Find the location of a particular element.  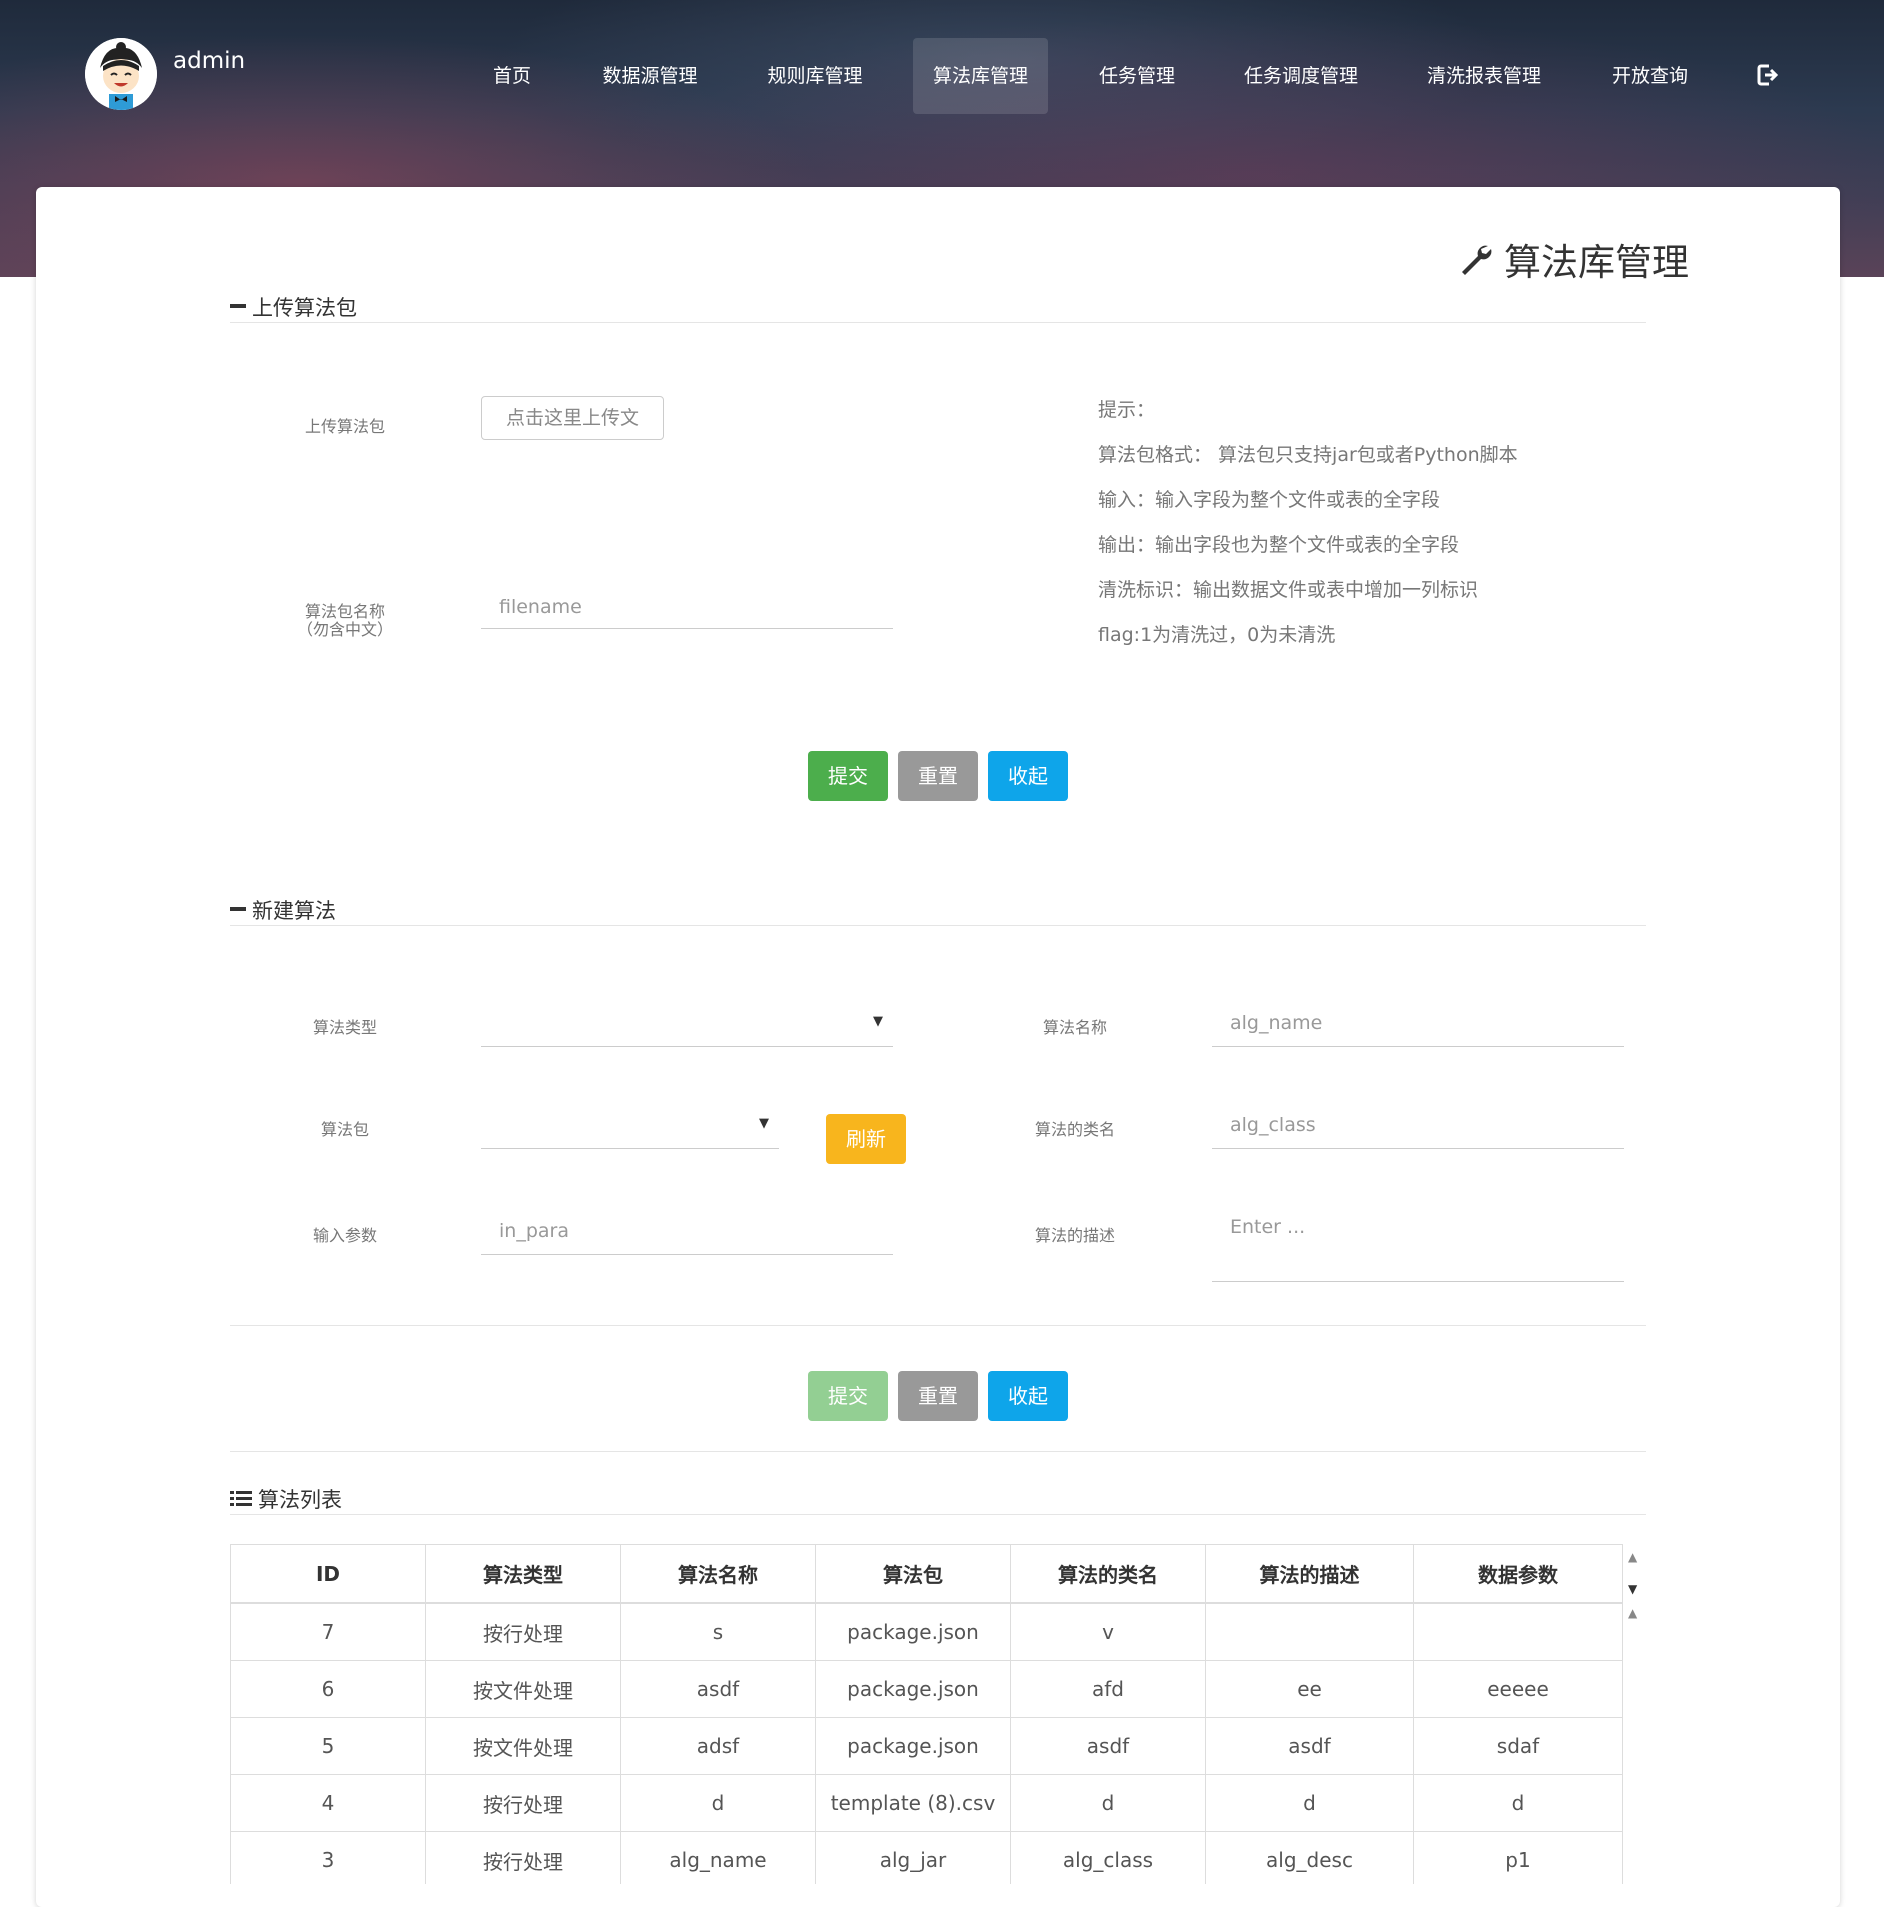

column-header: 算法类型 is located at coordinates (523, 1574).